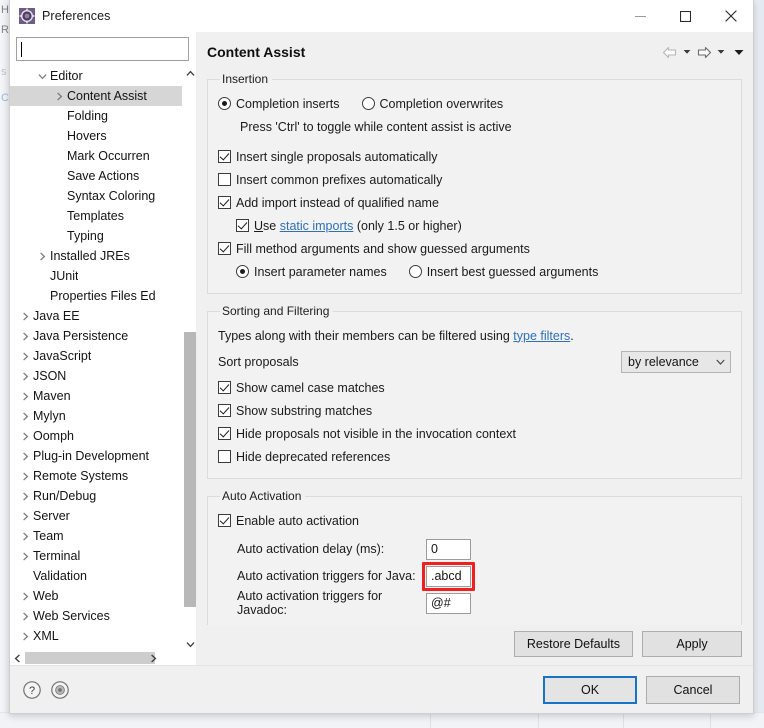 Image resolution: width=764 pixels, height=728 pixels. Describe the element at coordinates (720, 52) in the screenshot. I see `forward-dropdown-chevron-down-icon` at that location.